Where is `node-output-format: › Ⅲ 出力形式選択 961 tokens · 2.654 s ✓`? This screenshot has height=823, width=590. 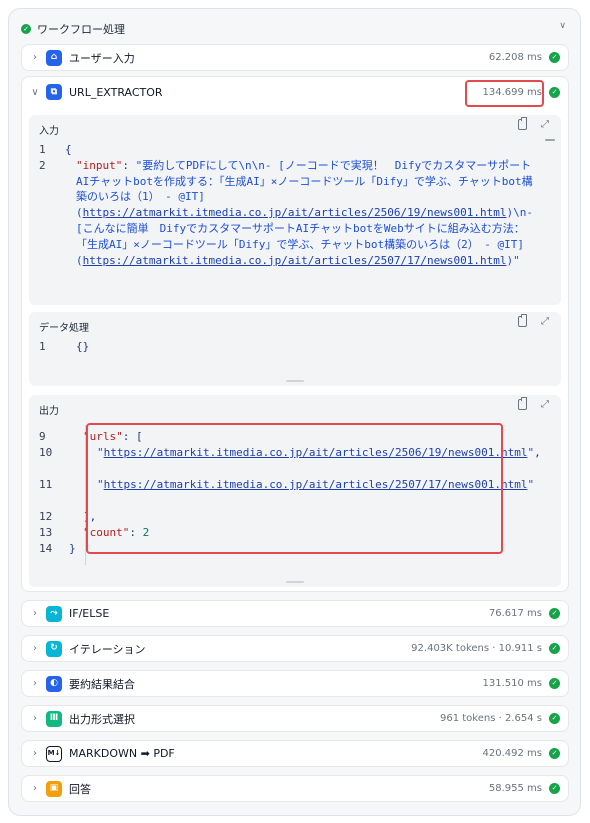
node-output-format: › Ⅲ 出力形式選択 961 tokens · 2.654 s ✓ is located at coordinates (295, 718).